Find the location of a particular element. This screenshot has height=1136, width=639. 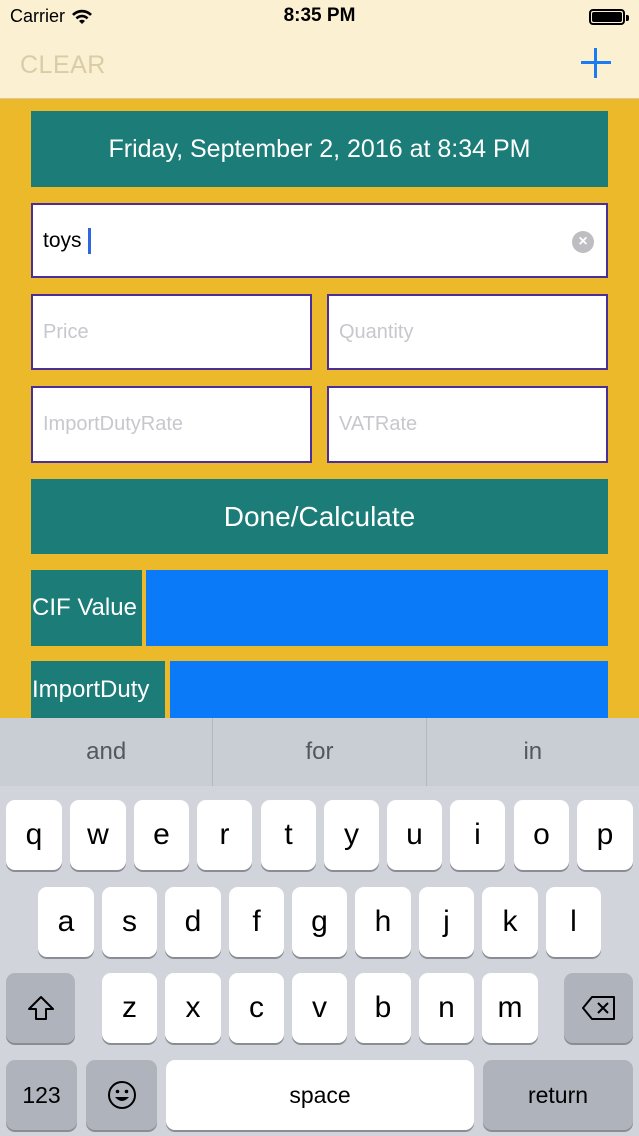

date-display: Friday, September 2, 2016 at 8:34 PM is located at coordinates (319, 149).